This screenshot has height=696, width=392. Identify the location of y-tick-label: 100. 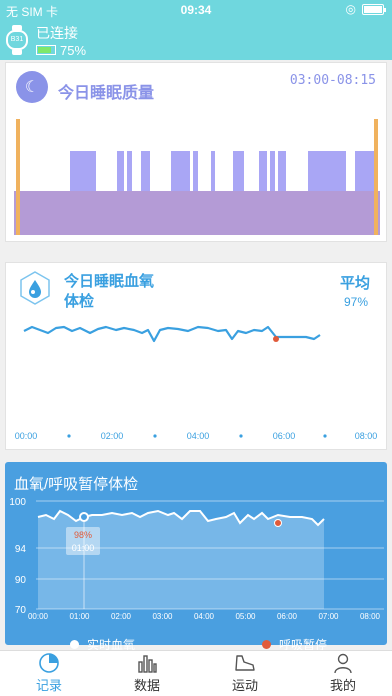
(17, 502).